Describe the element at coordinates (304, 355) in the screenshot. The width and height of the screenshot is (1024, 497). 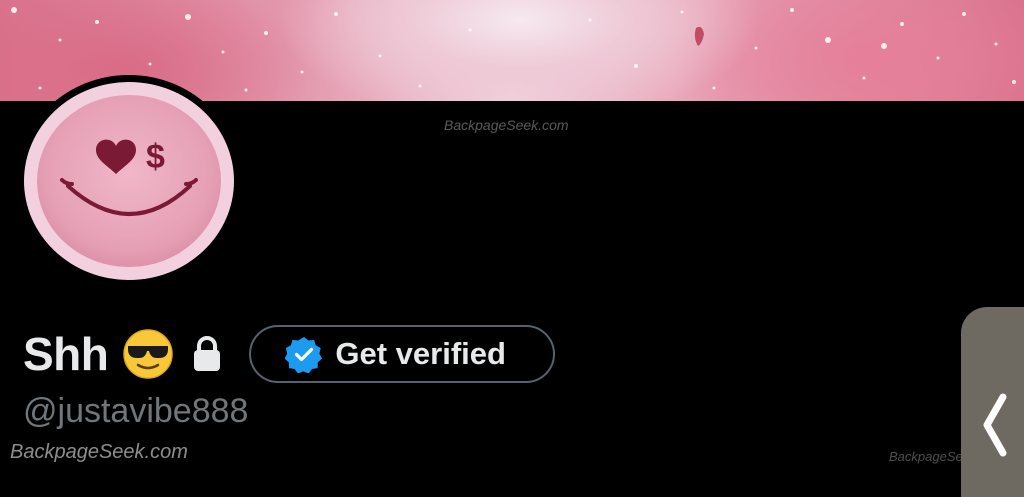
I see `verified-badge-icon` at that location.